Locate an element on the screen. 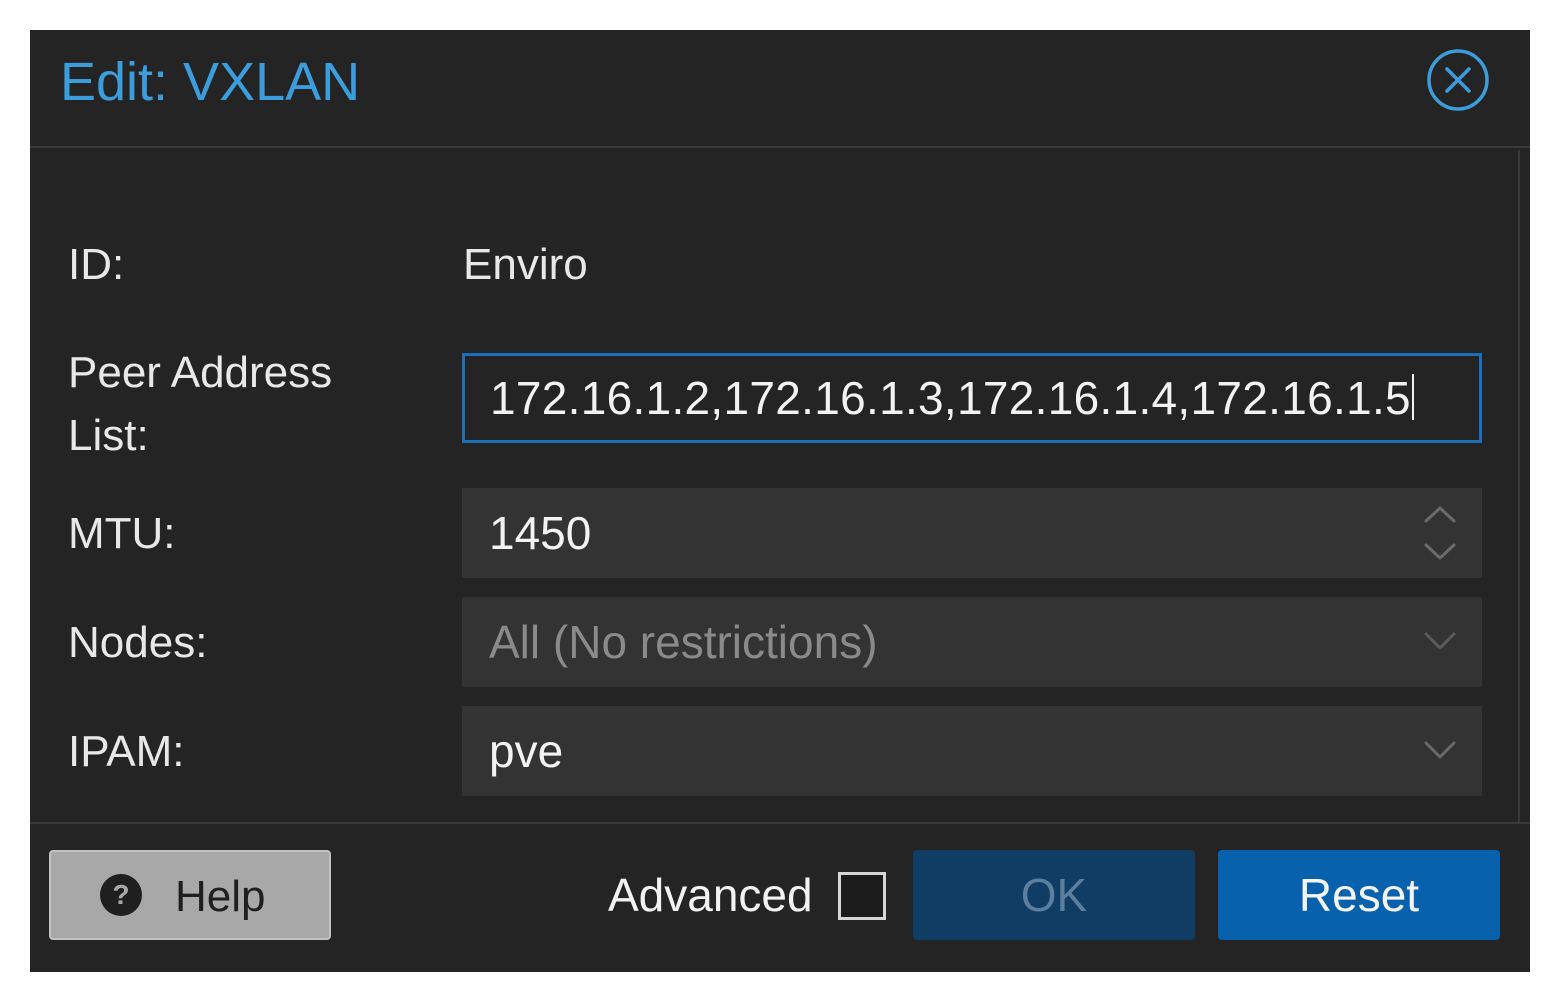  spinner-arrows-icon is located at coordinates (1440, 533).